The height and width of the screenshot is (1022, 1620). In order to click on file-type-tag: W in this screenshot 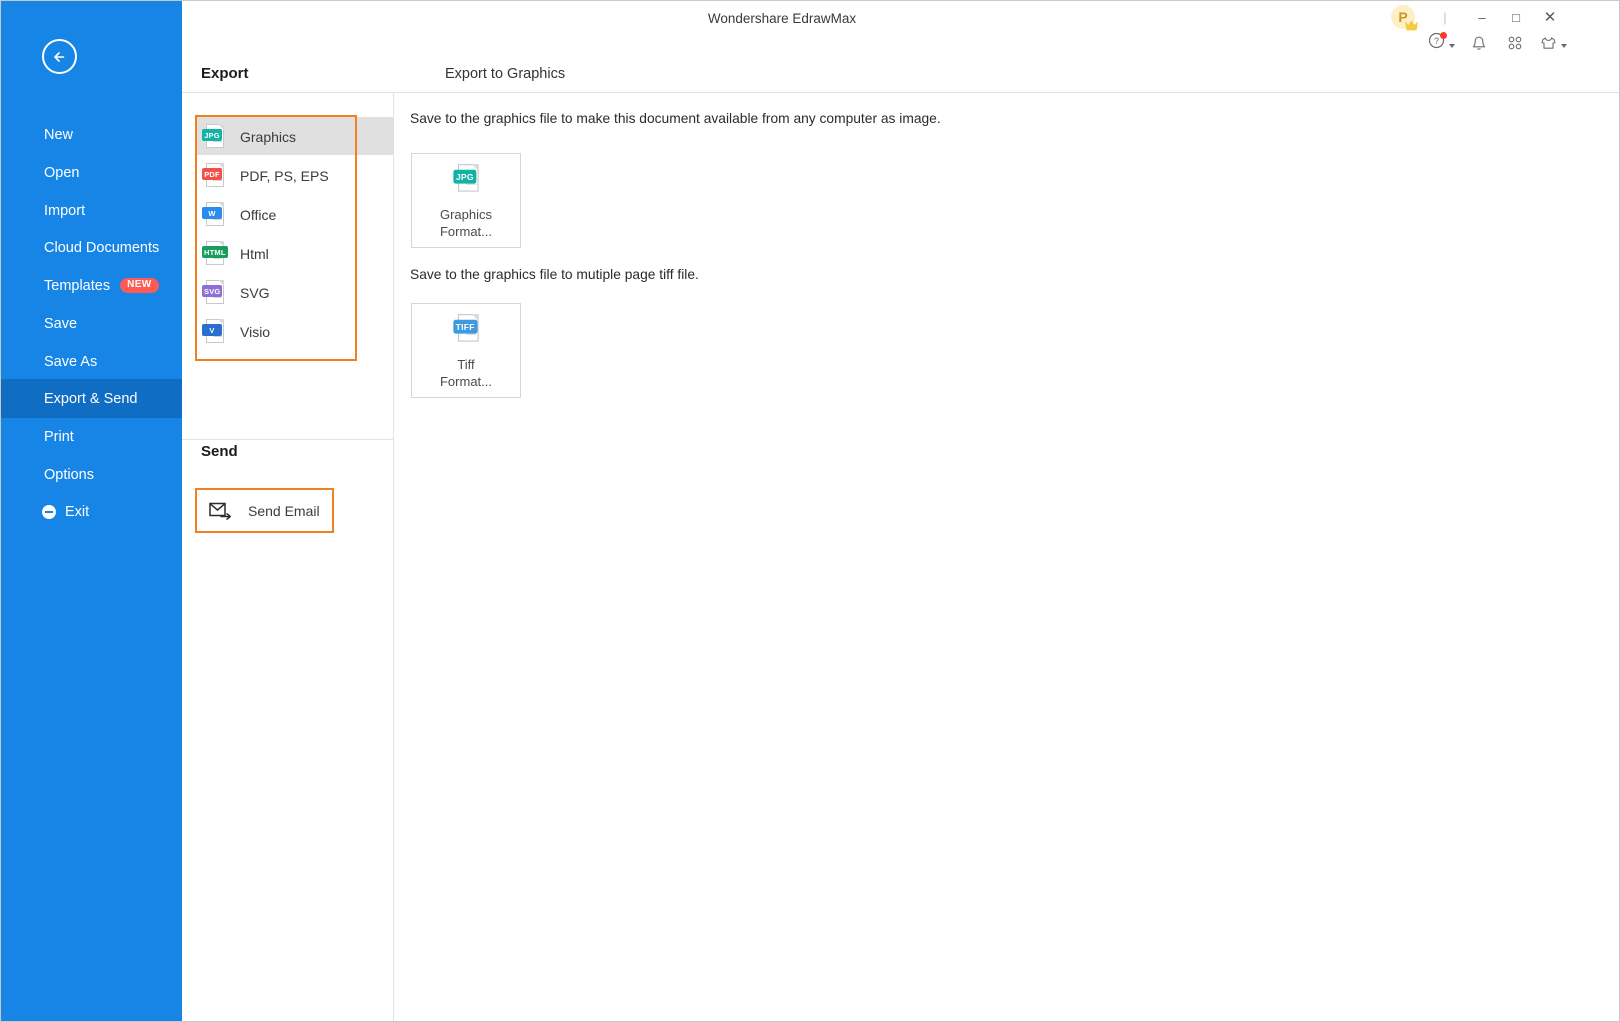, I will do `click(212, 213)`.